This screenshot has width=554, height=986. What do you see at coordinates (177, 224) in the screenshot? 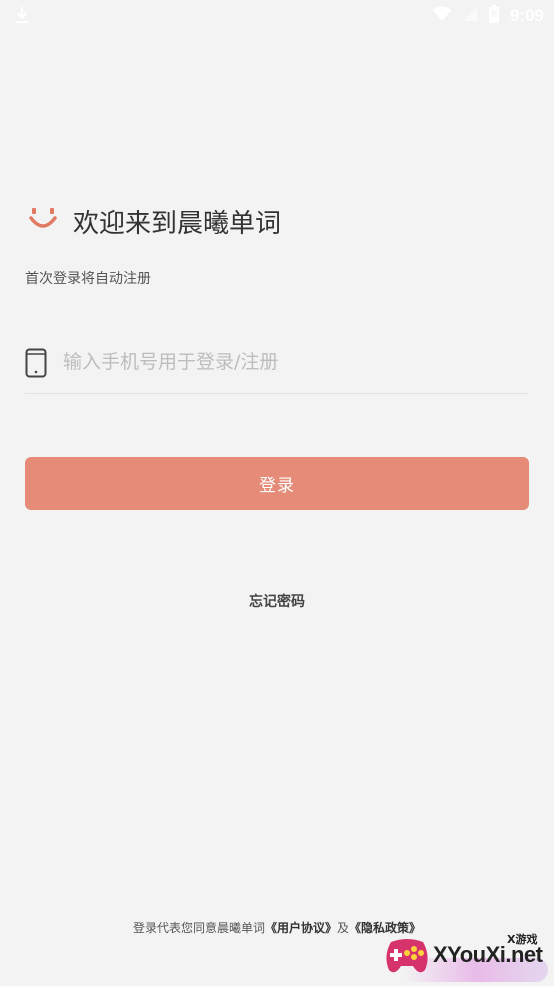
I see `welcome-title: 欢迎来到晨曦单词` at bounding box center [177, 224].